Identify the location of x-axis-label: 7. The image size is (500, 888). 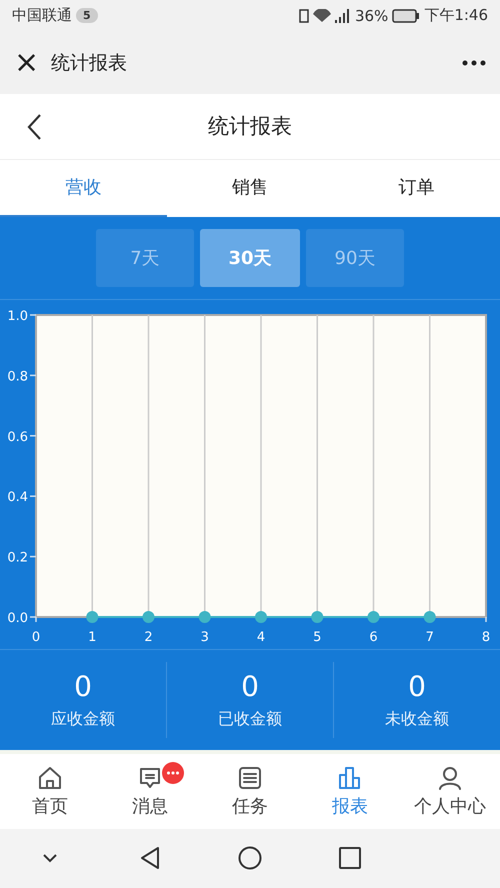
(430, 637).